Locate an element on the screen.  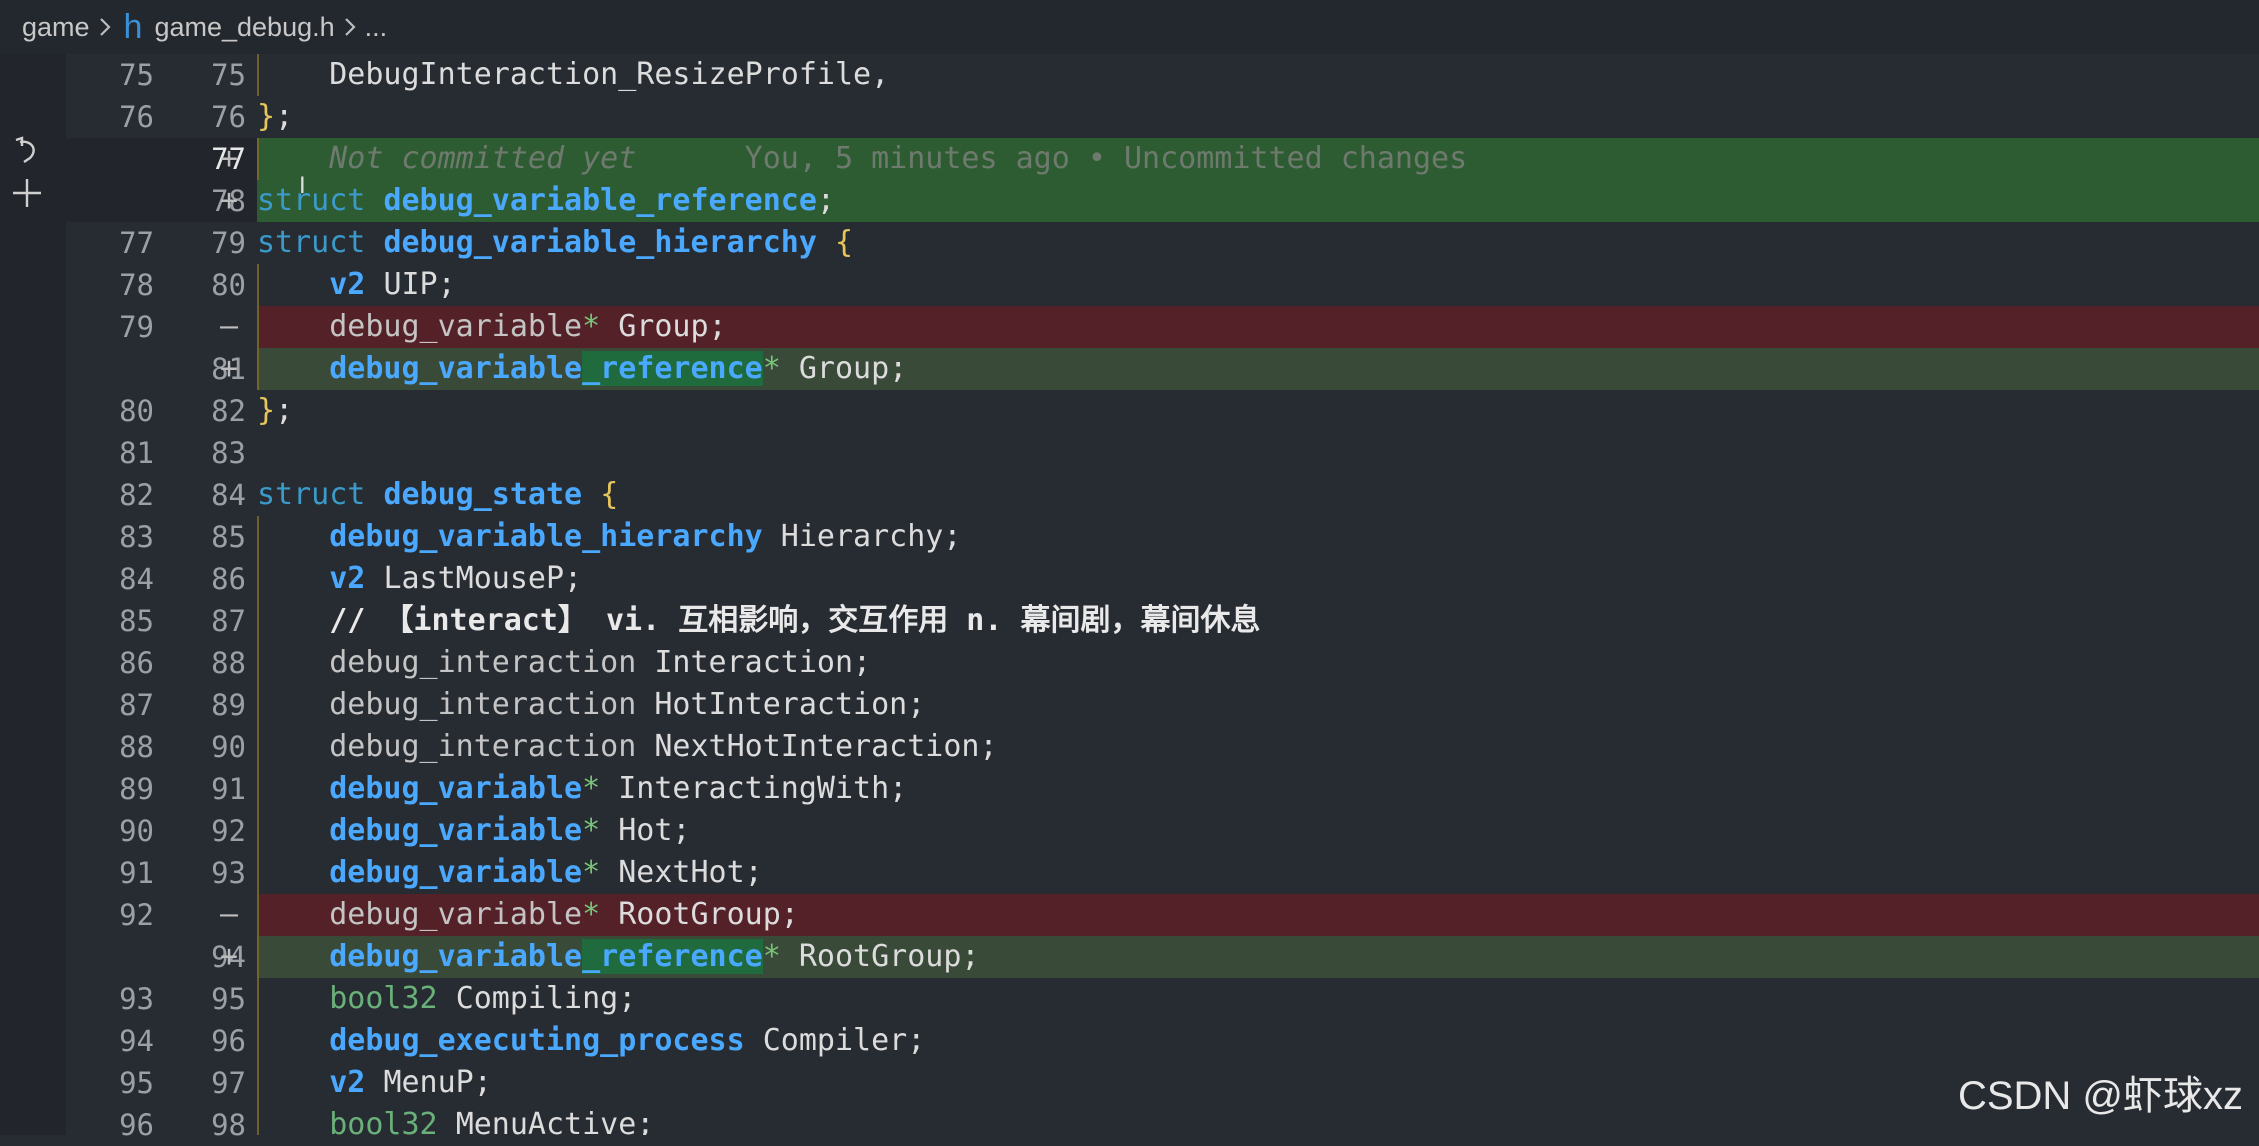
old-line-number: 88 is located at coordinates (136, 747).